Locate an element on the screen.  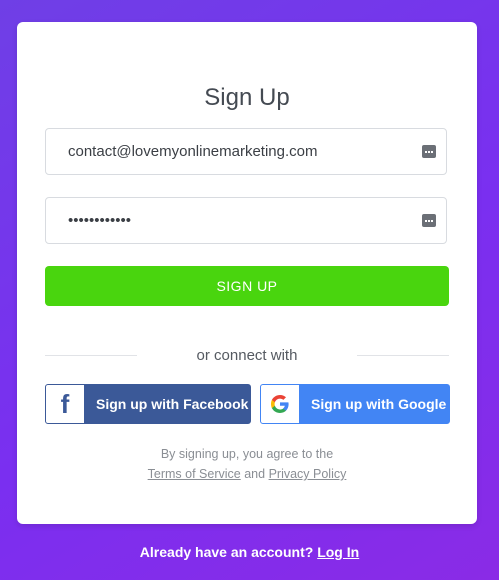
login-prompt: Already have an account? Log In is located at coordinates (249, 552).